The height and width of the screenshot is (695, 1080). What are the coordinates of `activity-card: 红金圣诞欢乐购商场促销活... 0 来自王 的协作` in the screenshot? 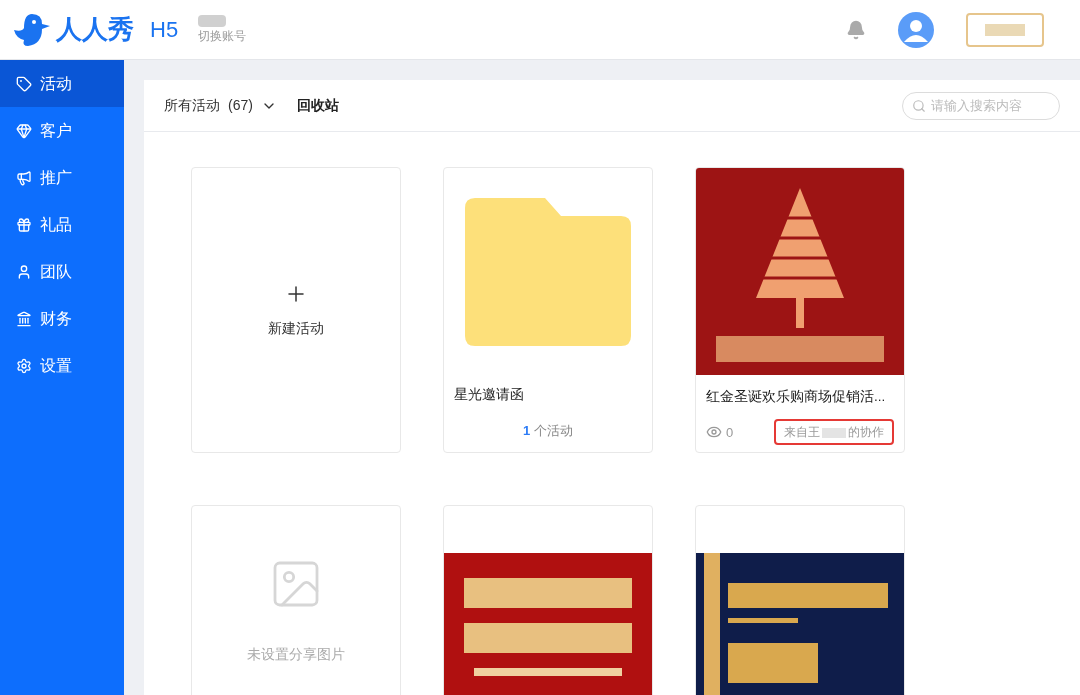 It's located at (800, 310).